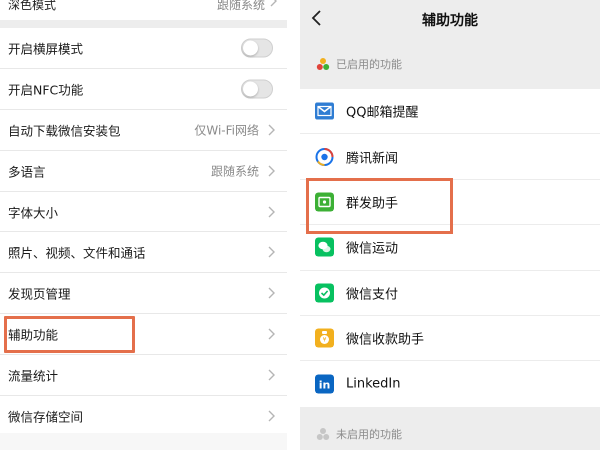  Describe the element at coordinates (46, 49) in the screenshot. I see `landscape-mode-label: 开启横屏模式` at that location.